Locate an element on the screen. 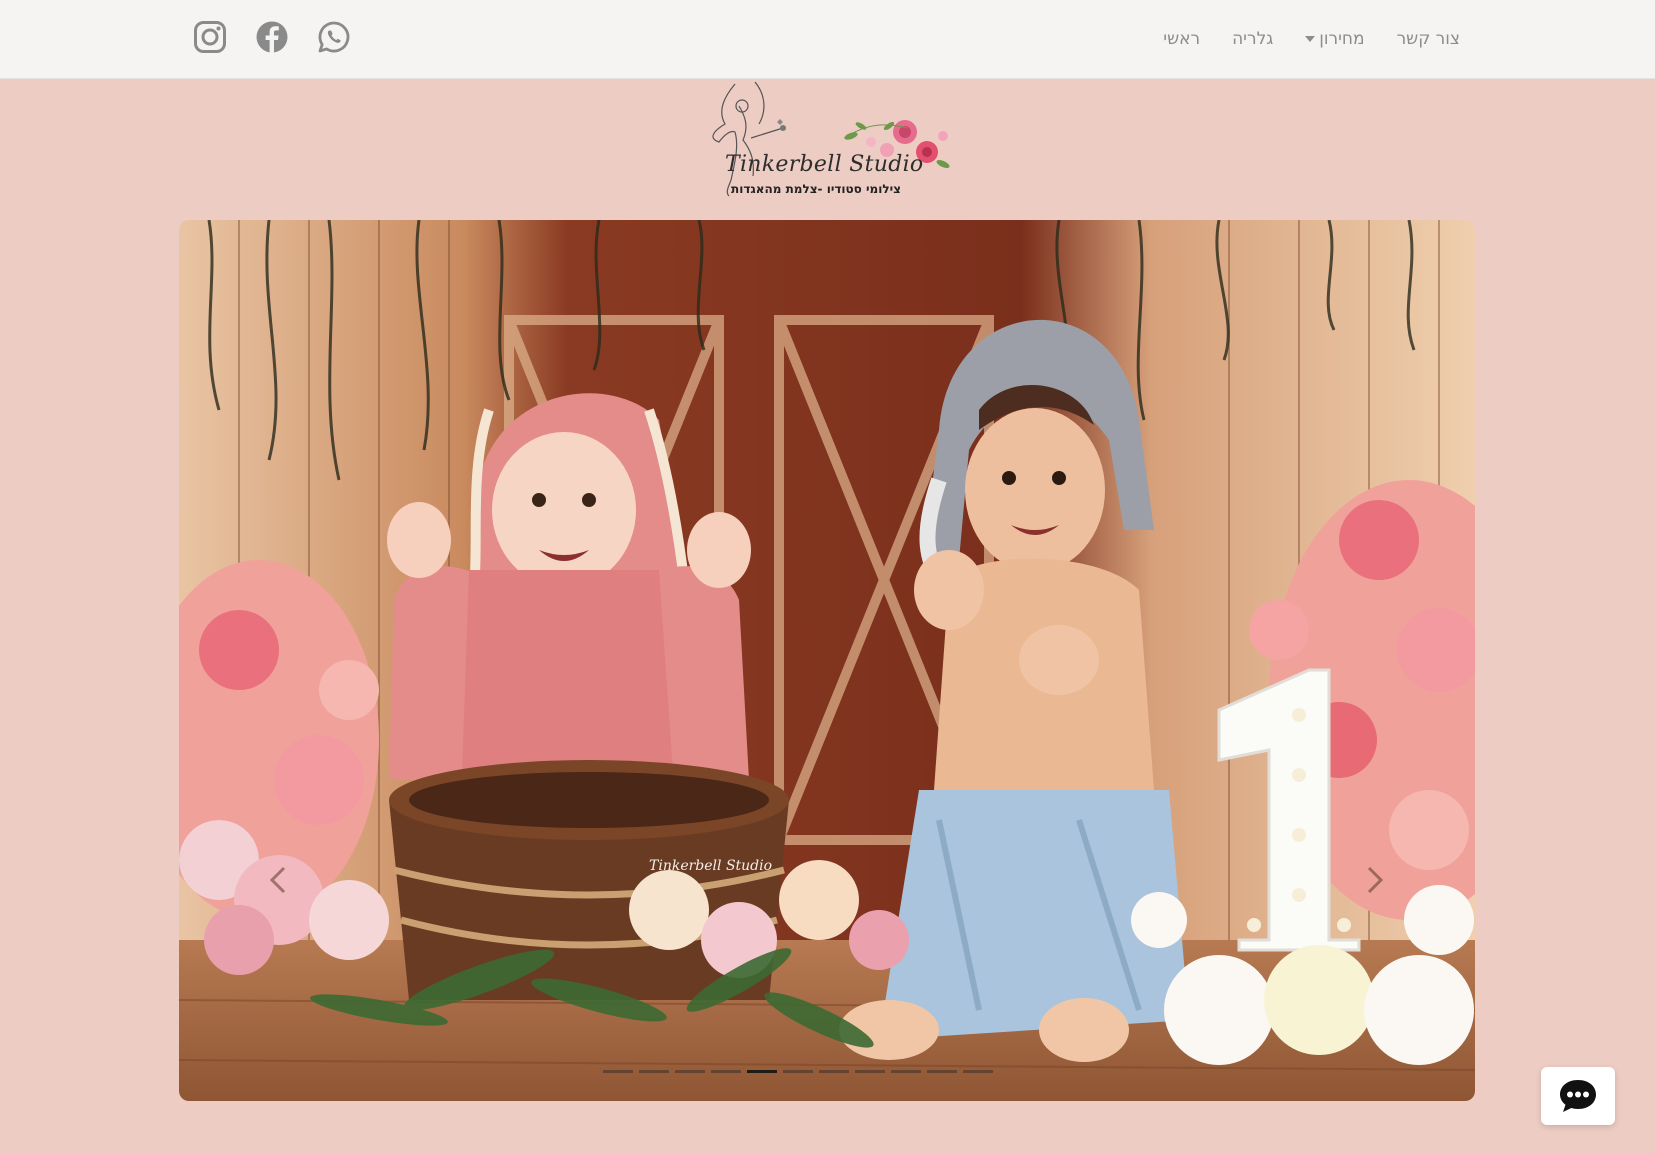  nav-item-contact-label: צור קשר is located at coordinates (1428, 39).